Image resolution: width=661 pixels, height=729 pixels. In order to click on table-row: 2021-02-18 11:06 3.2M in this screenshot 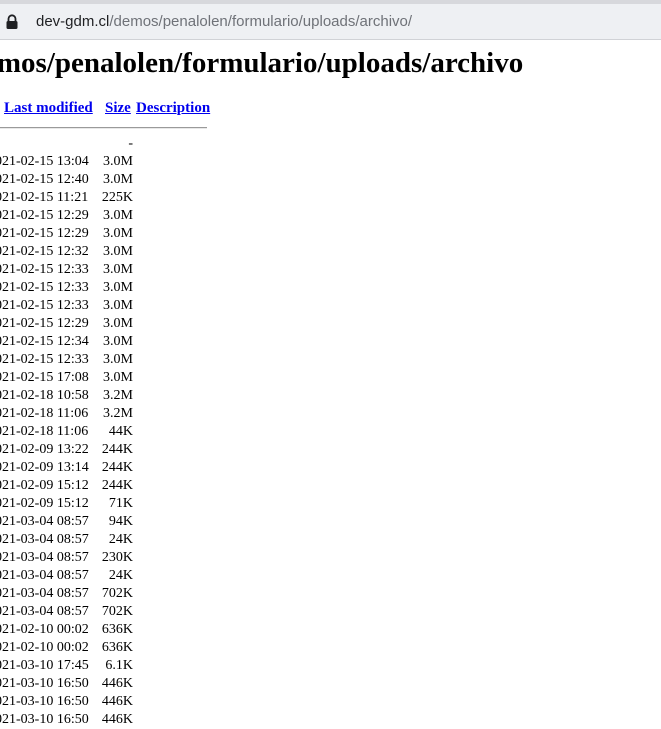, I will do `click(100, 414)`.